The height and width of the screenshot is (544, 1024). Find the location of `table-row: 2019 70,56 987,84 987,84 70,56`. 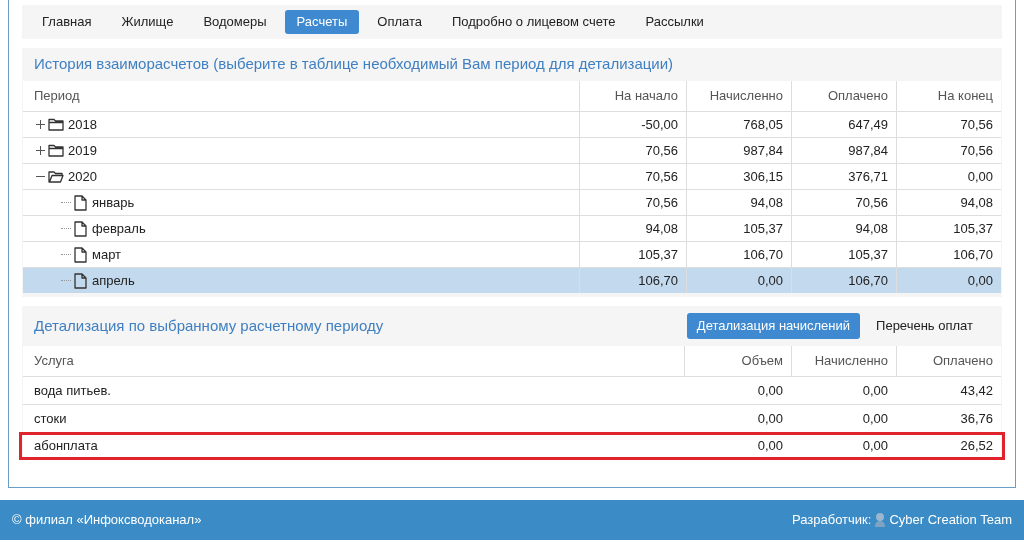

table-row: 2019 70,56 987,84 987,84 70,56 is located at coordinates (512, 150).